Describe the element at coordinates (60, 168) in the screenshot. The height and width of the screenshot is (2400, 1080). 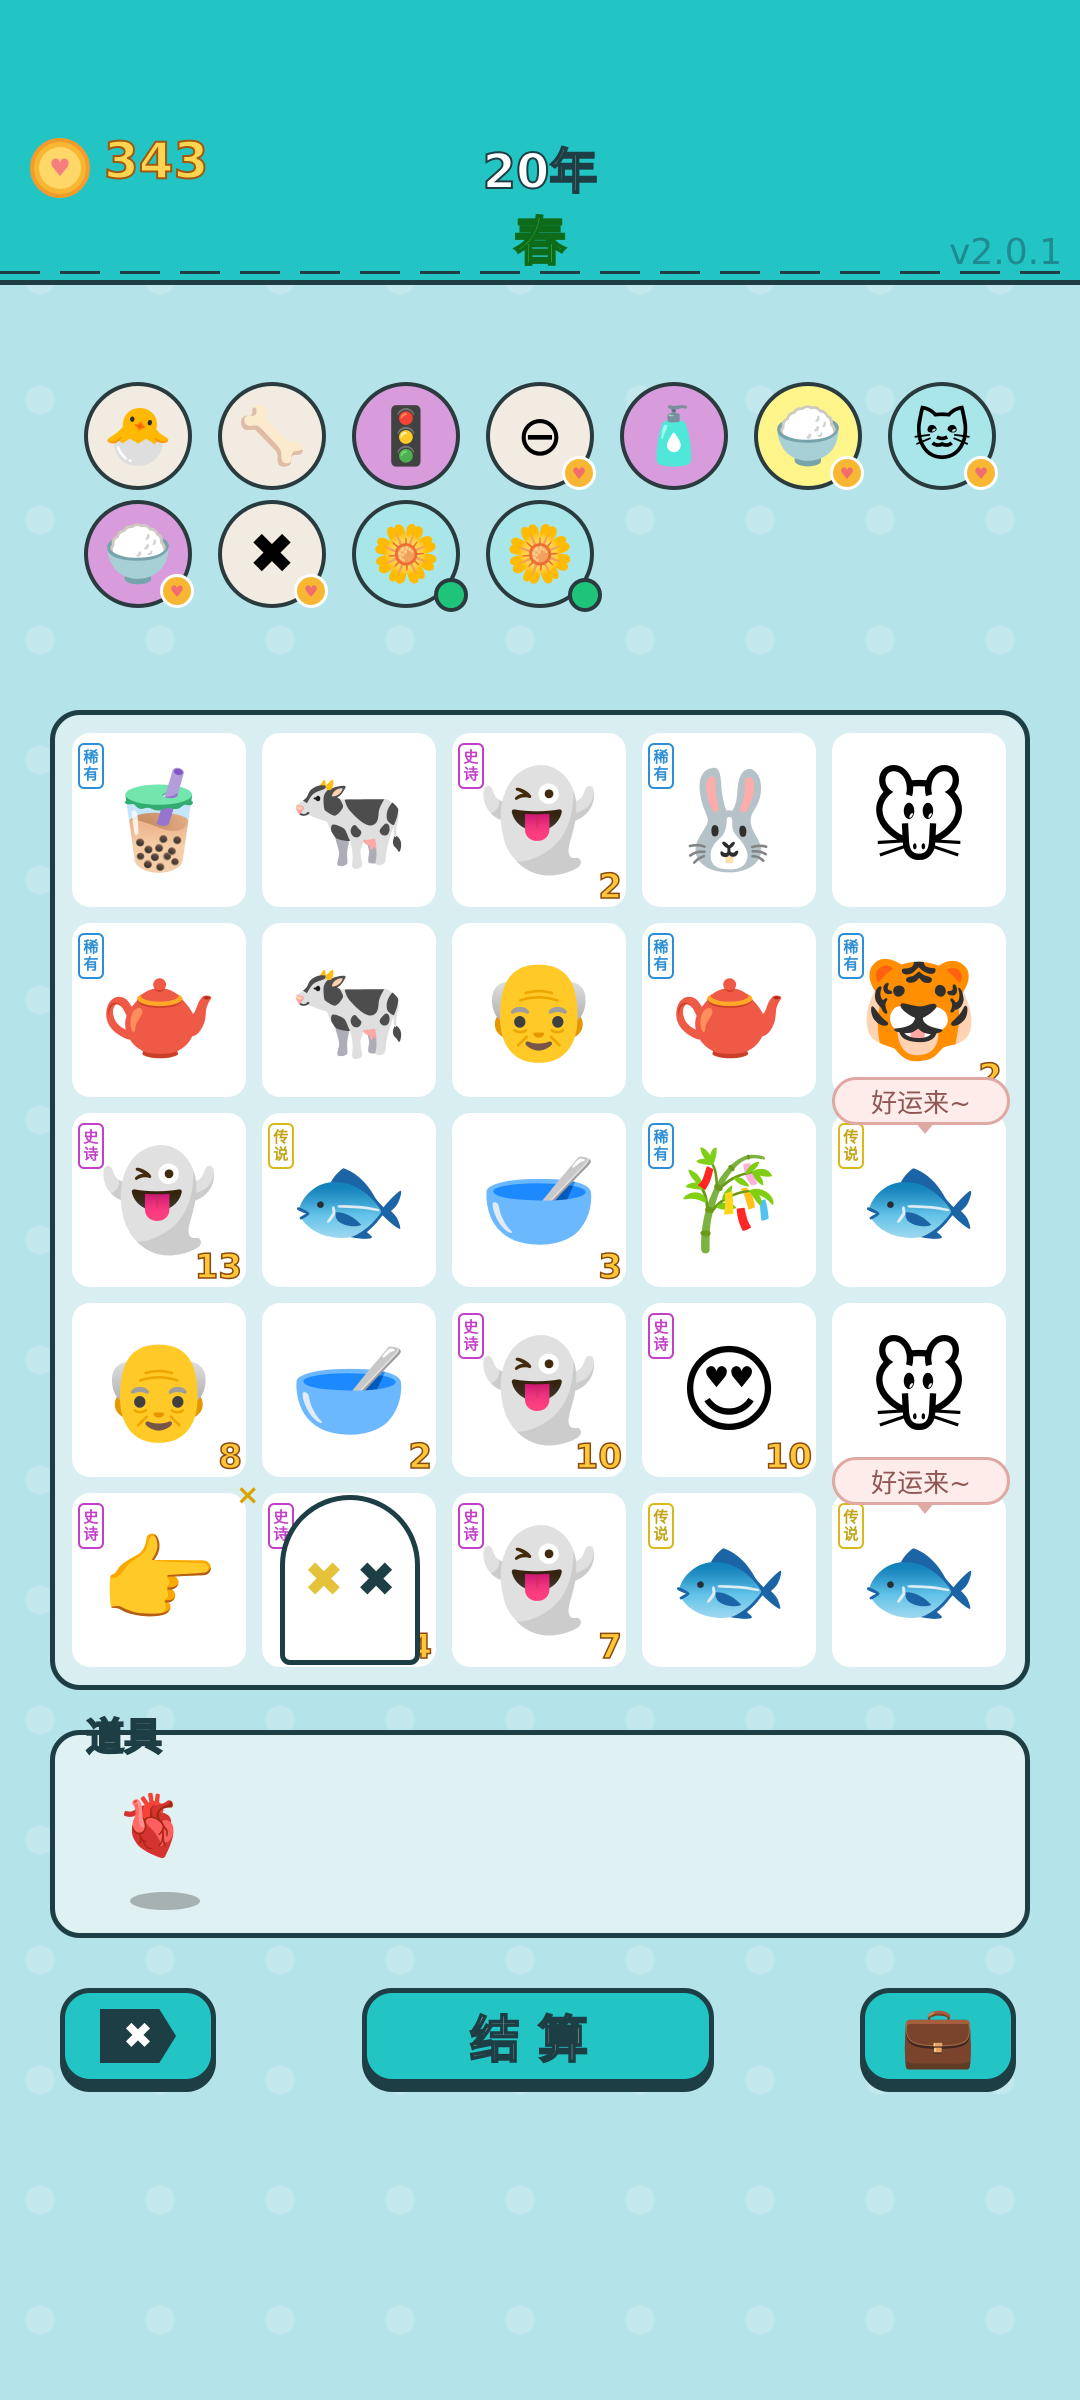
I see `coin-icon: ♥` at that location.